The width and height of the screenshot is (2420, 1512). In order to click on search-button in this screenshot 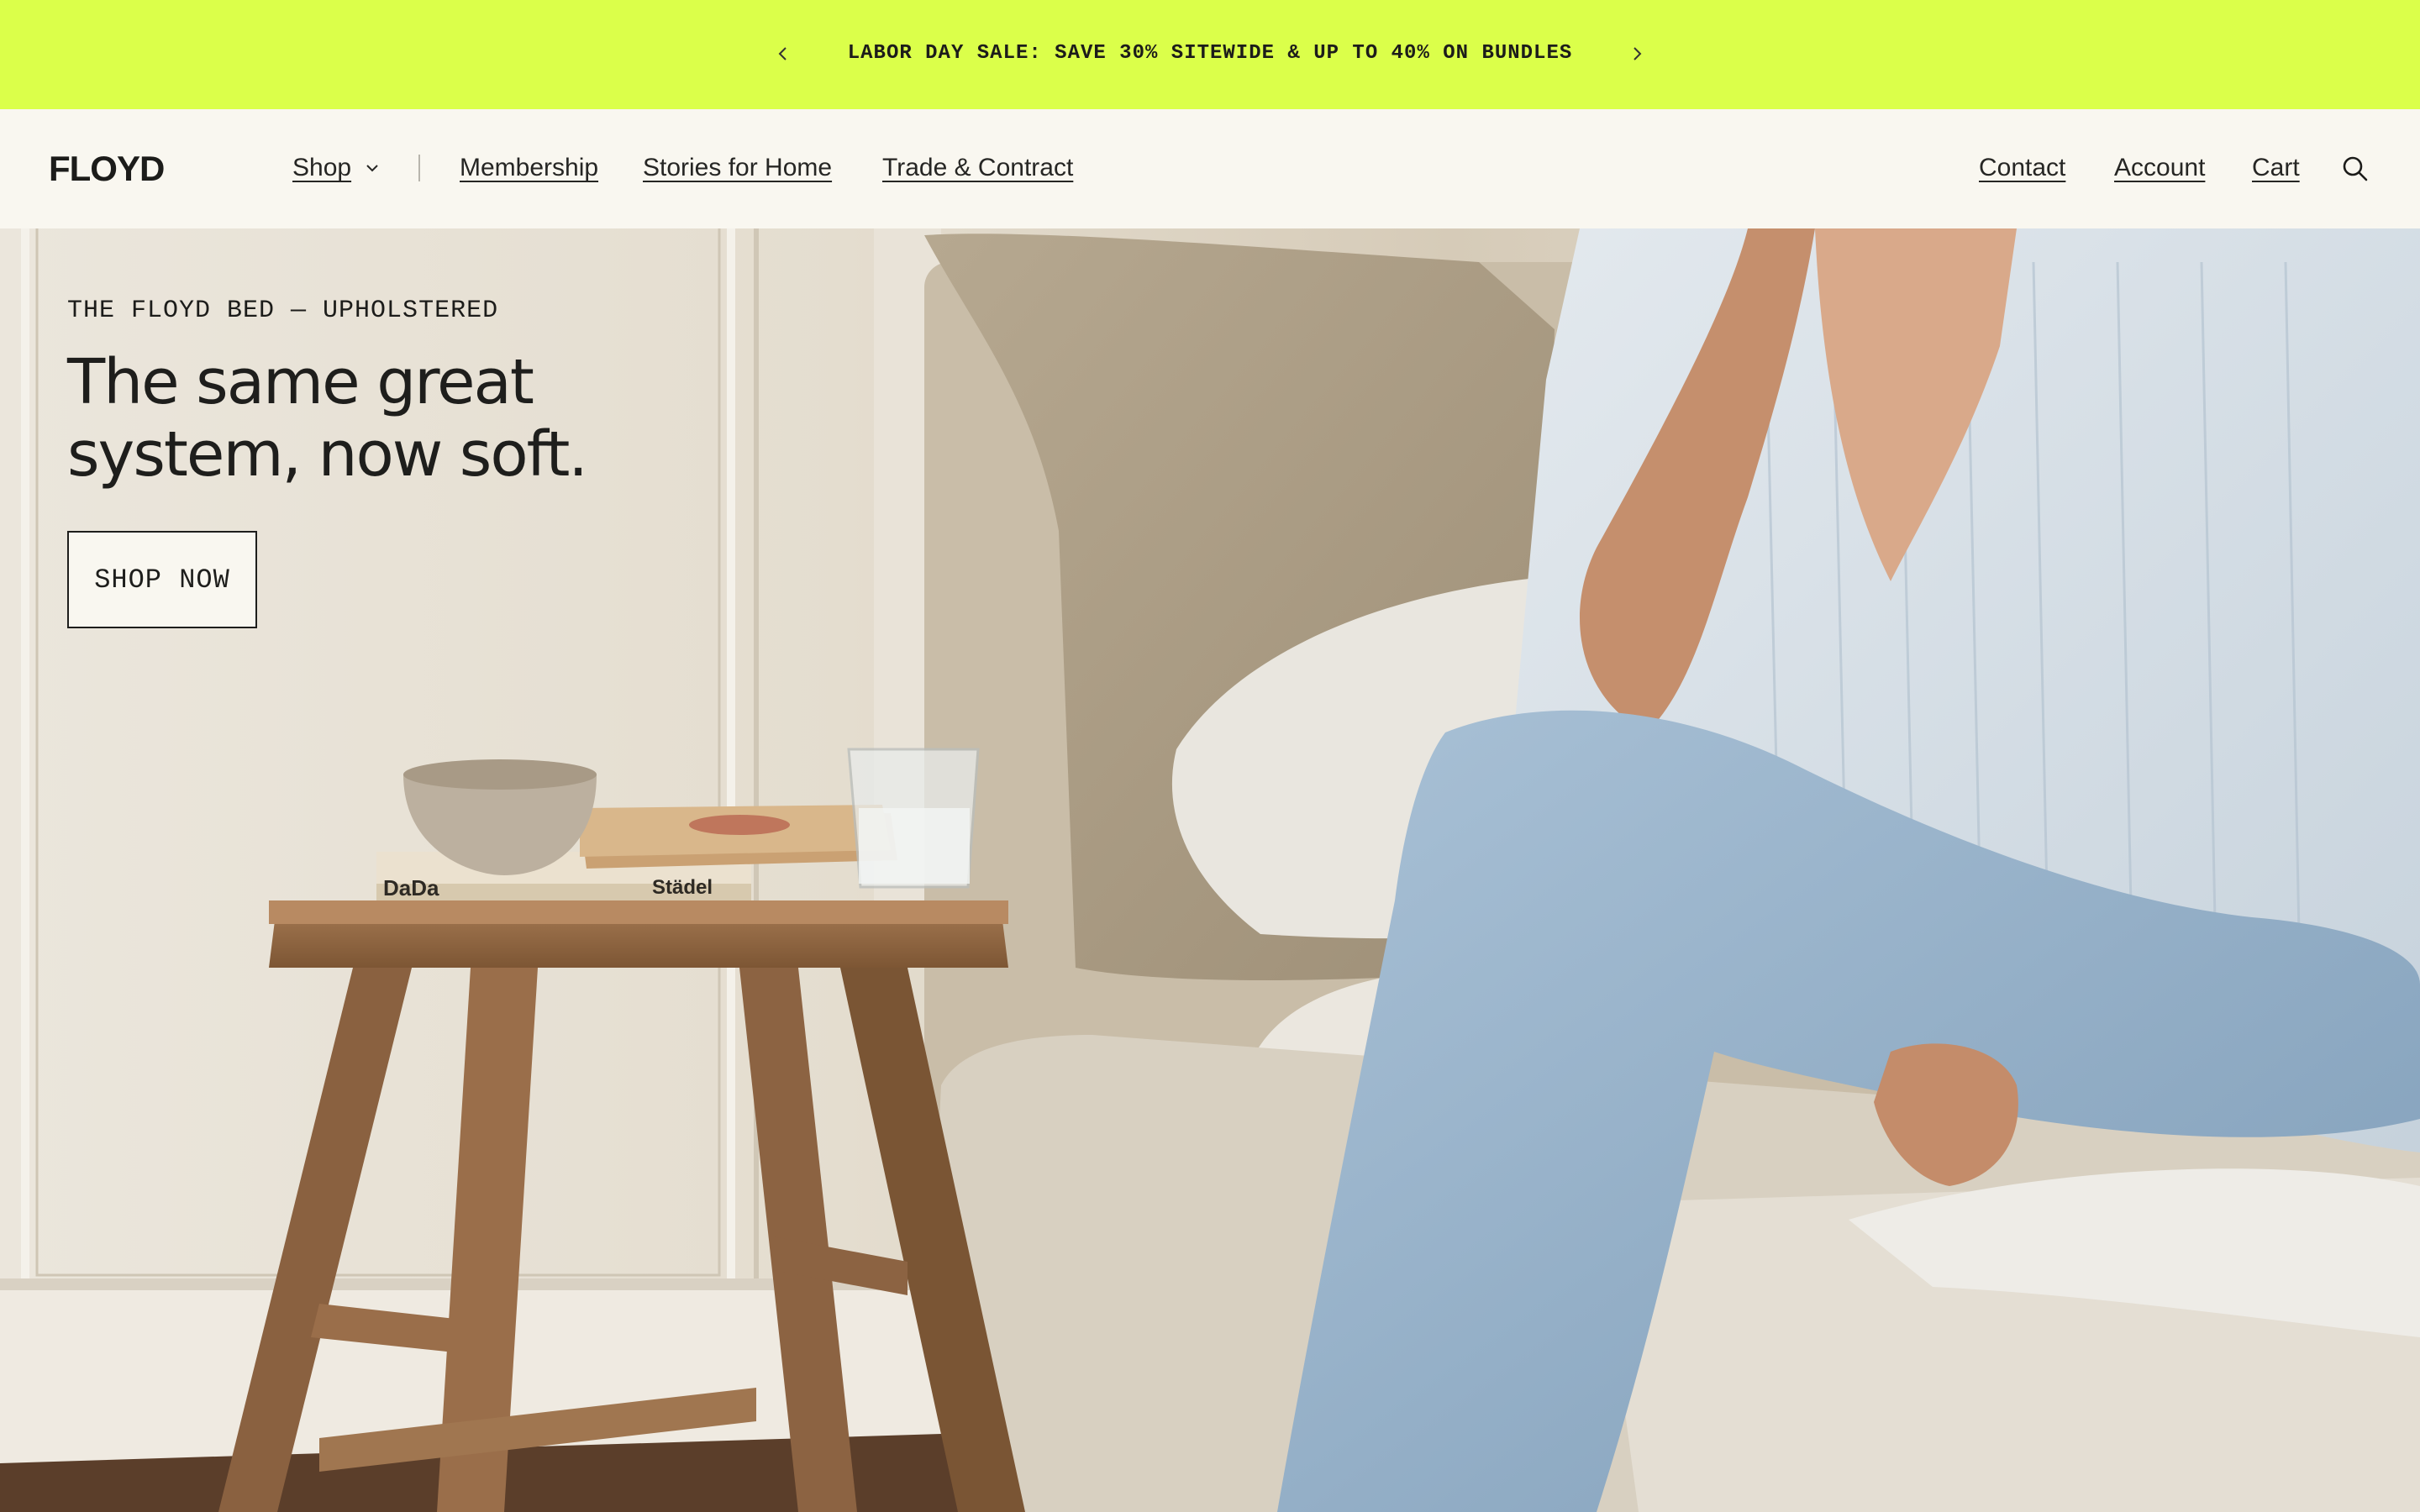, I will do `click(2355, 169)`.